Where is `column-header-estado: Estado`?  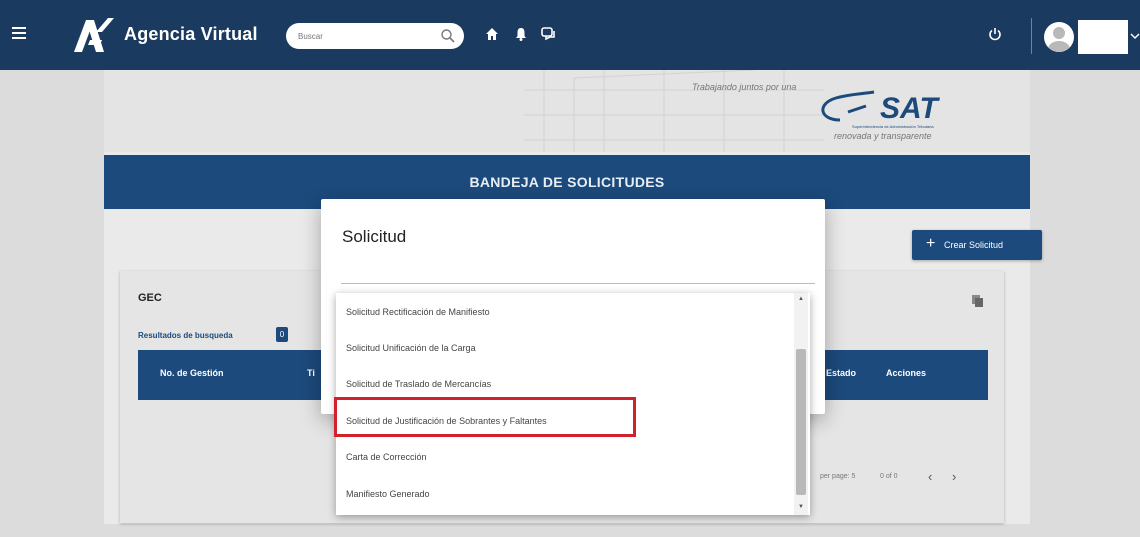 column-header-estado: Estado is located at coordinates (841, 373).